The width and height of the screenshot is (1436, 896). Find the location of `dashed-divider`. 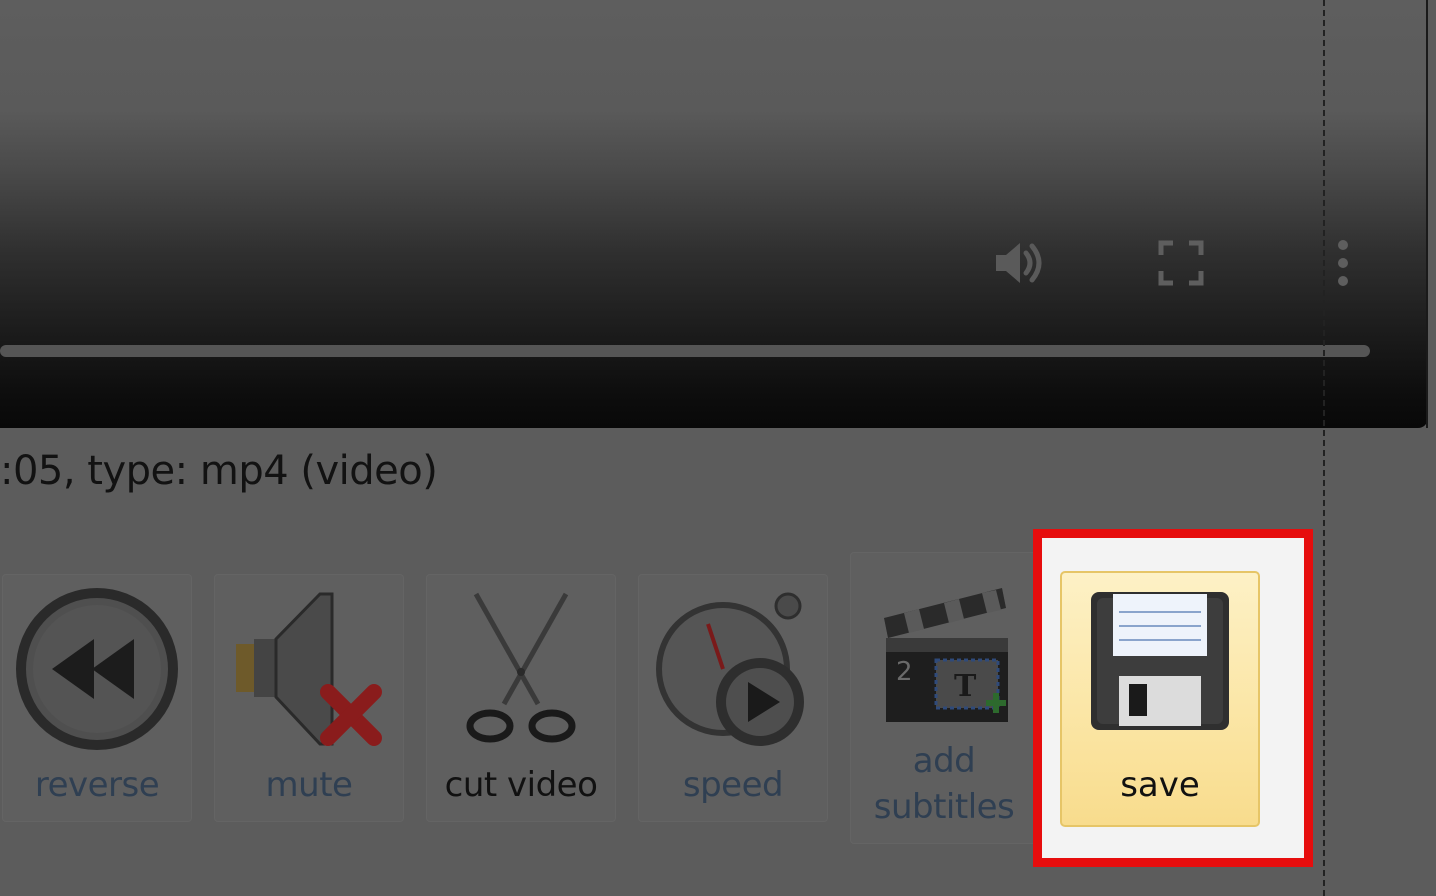

dashed-divider is located at coordinates (1324, 448).